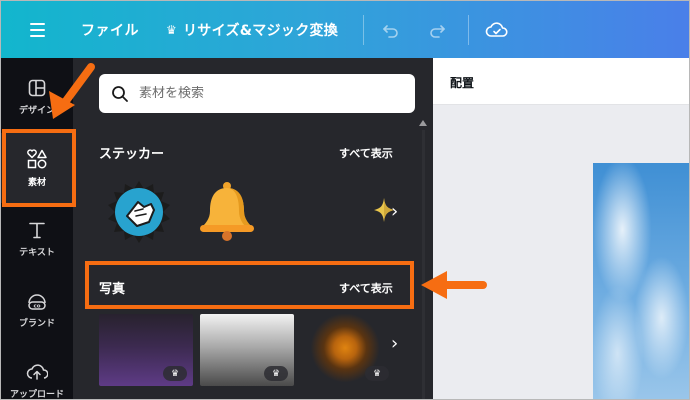 This screenshot has width=690, height=400. What do you see at coordinates (36, 395) in the screenshot?
I see `sidebar-item-label: アップロード` at bounding box center [36, 395].